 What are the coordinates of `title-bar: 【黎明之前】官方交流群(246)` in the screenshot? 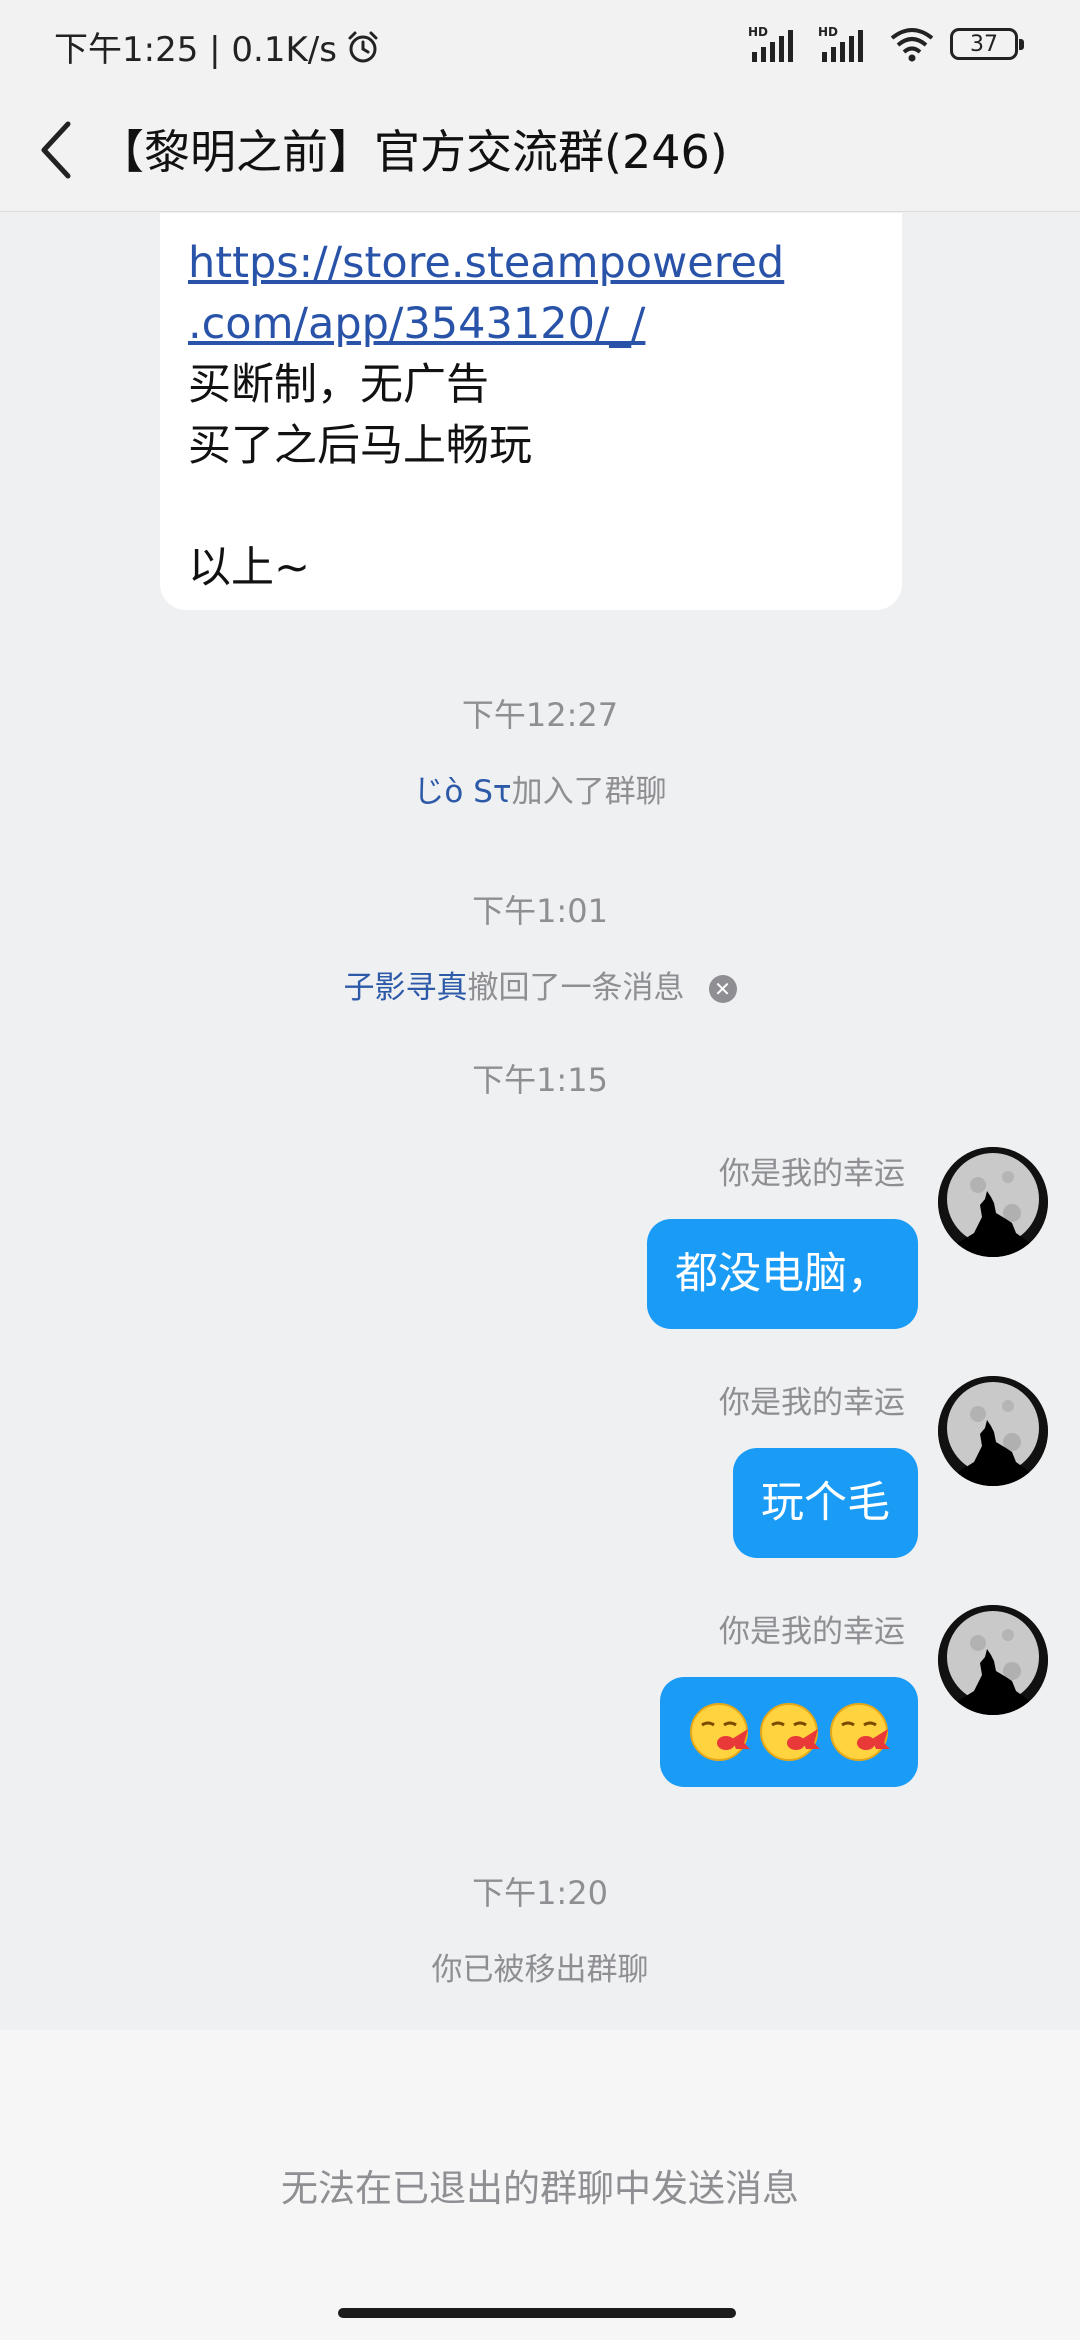 It's located at (540, 150).